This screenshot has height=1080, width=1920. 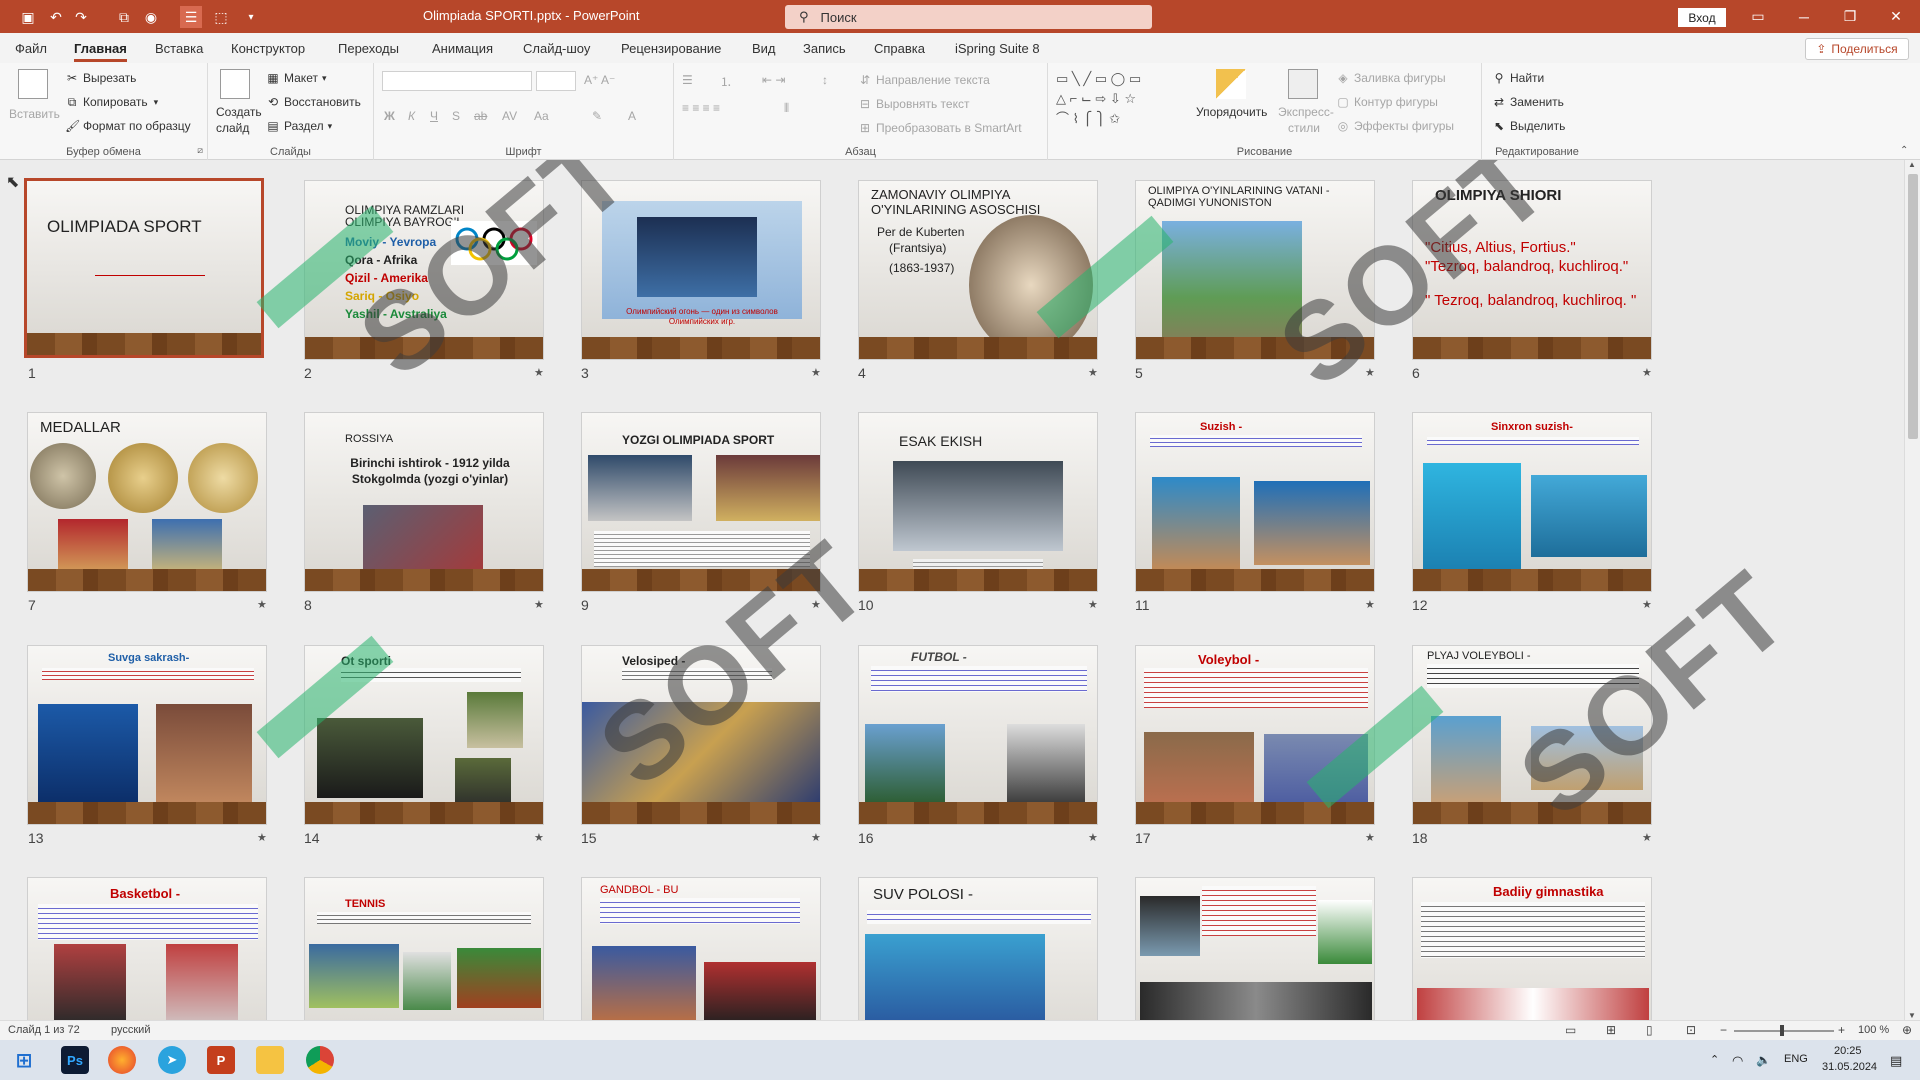 What do you see at coordinates (100, 51) in the screenshot?
I see `tab-home: Главная` at bounding box center [100, 51].